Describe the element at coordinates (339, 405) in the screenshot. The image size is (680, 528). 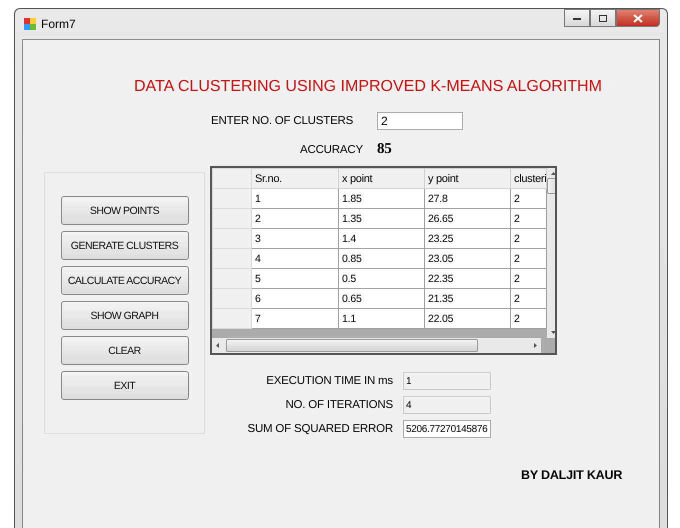
I see `result-label: NO. OF ITERATIONS` at that location.